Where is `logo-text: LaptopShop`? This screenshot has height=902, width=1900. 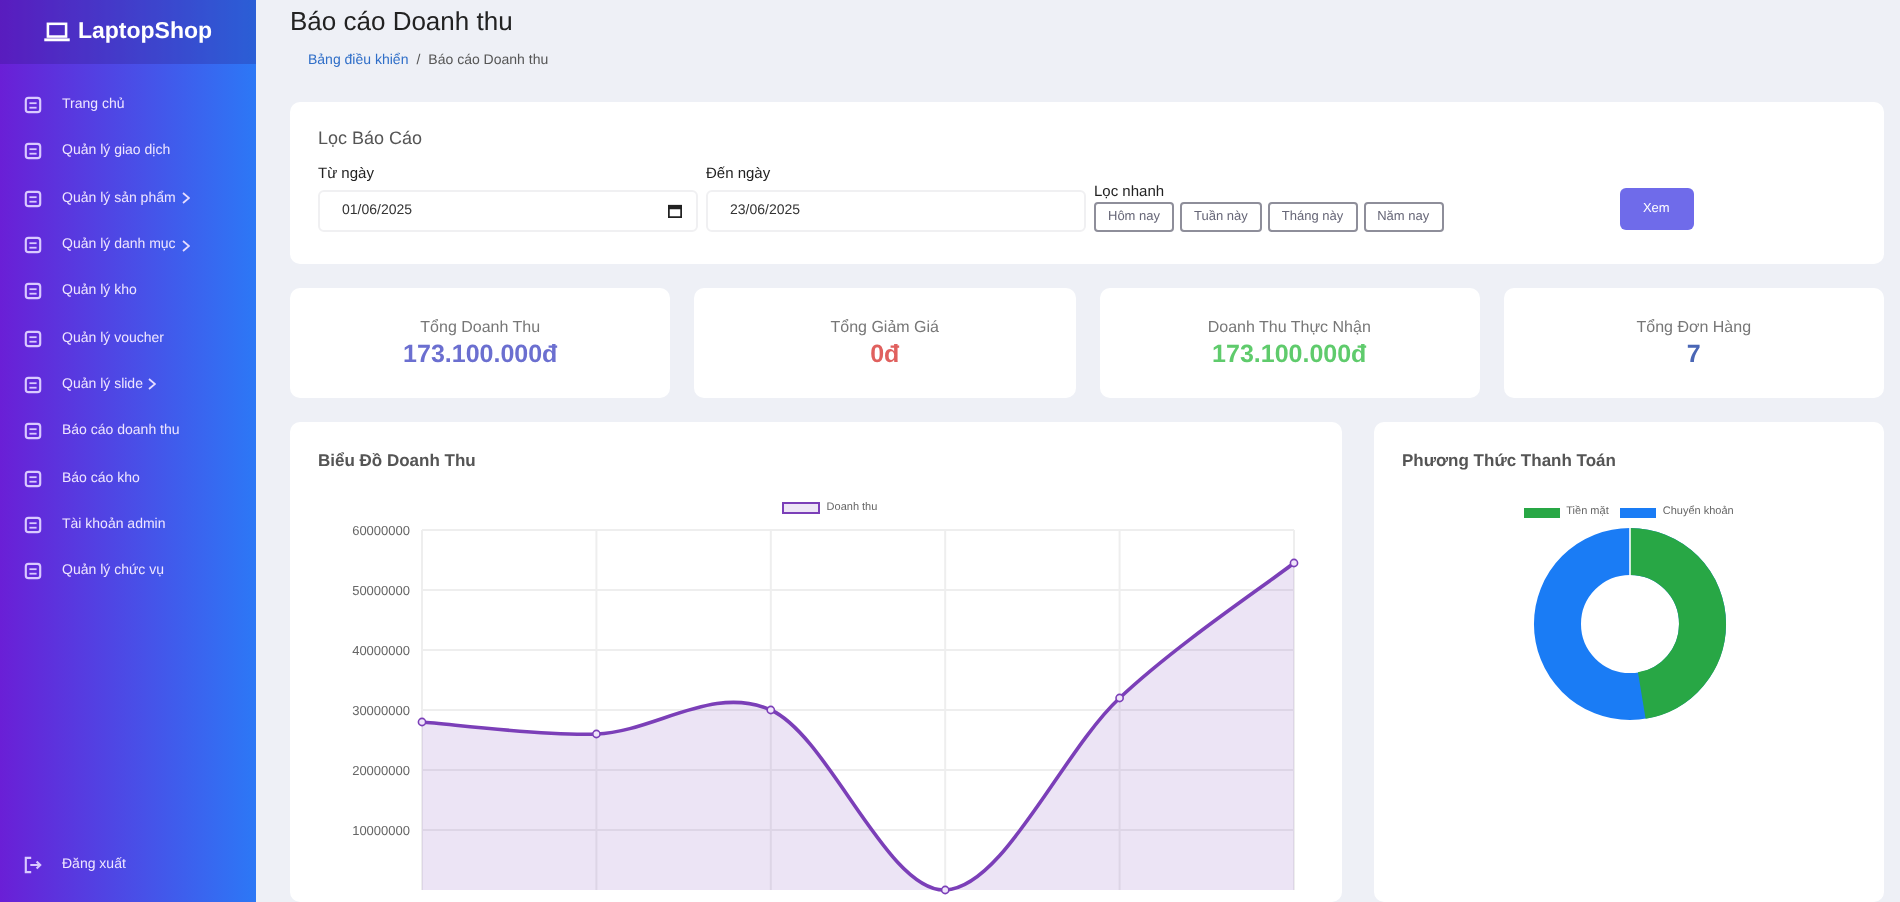
logo-text: LaptopShop is located at coordinates (145, 32).